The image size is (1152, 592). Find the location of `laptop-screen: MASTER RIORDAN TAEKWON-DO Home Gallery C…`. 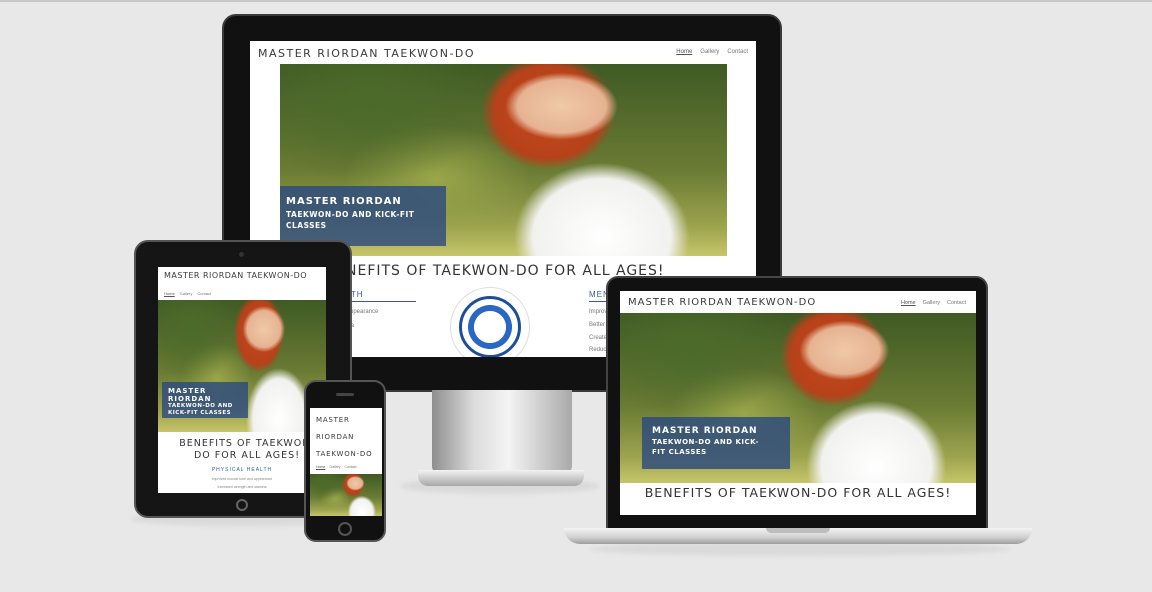

laptop-screen: MASTER RIORDAN TAEKWON-DO Home Gallery C… is located at coordinates (798, 403).